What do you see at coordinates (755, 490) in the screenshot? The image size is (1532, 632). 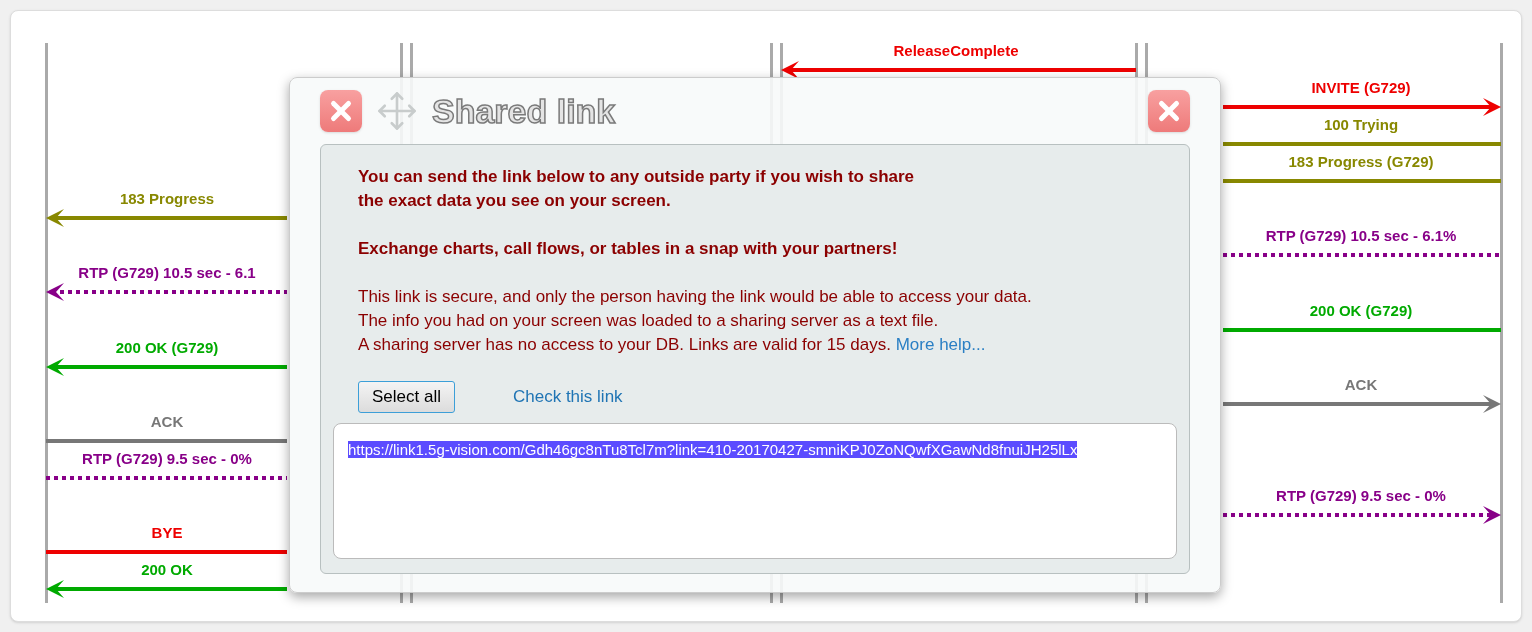 I see `link-field: https://link1.5g-vision.com/Gdh46gc8nTu8Tcl7m?link=410-20170427-smniKPJ0ZoNQwfXGawNd8fnuiJH25lLx` at bounding box center [755, 490].